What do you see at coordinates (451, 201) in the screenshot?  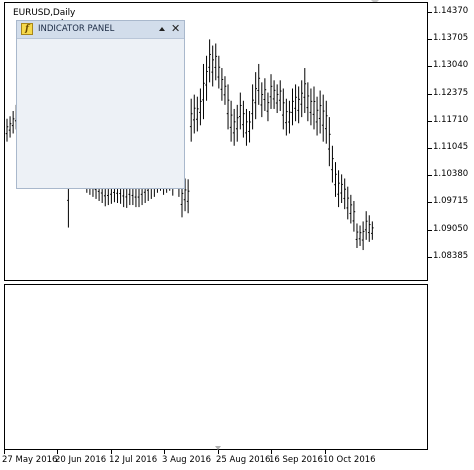 I see `price-tick-label: 1.09715` at bounding box center [451, 201].